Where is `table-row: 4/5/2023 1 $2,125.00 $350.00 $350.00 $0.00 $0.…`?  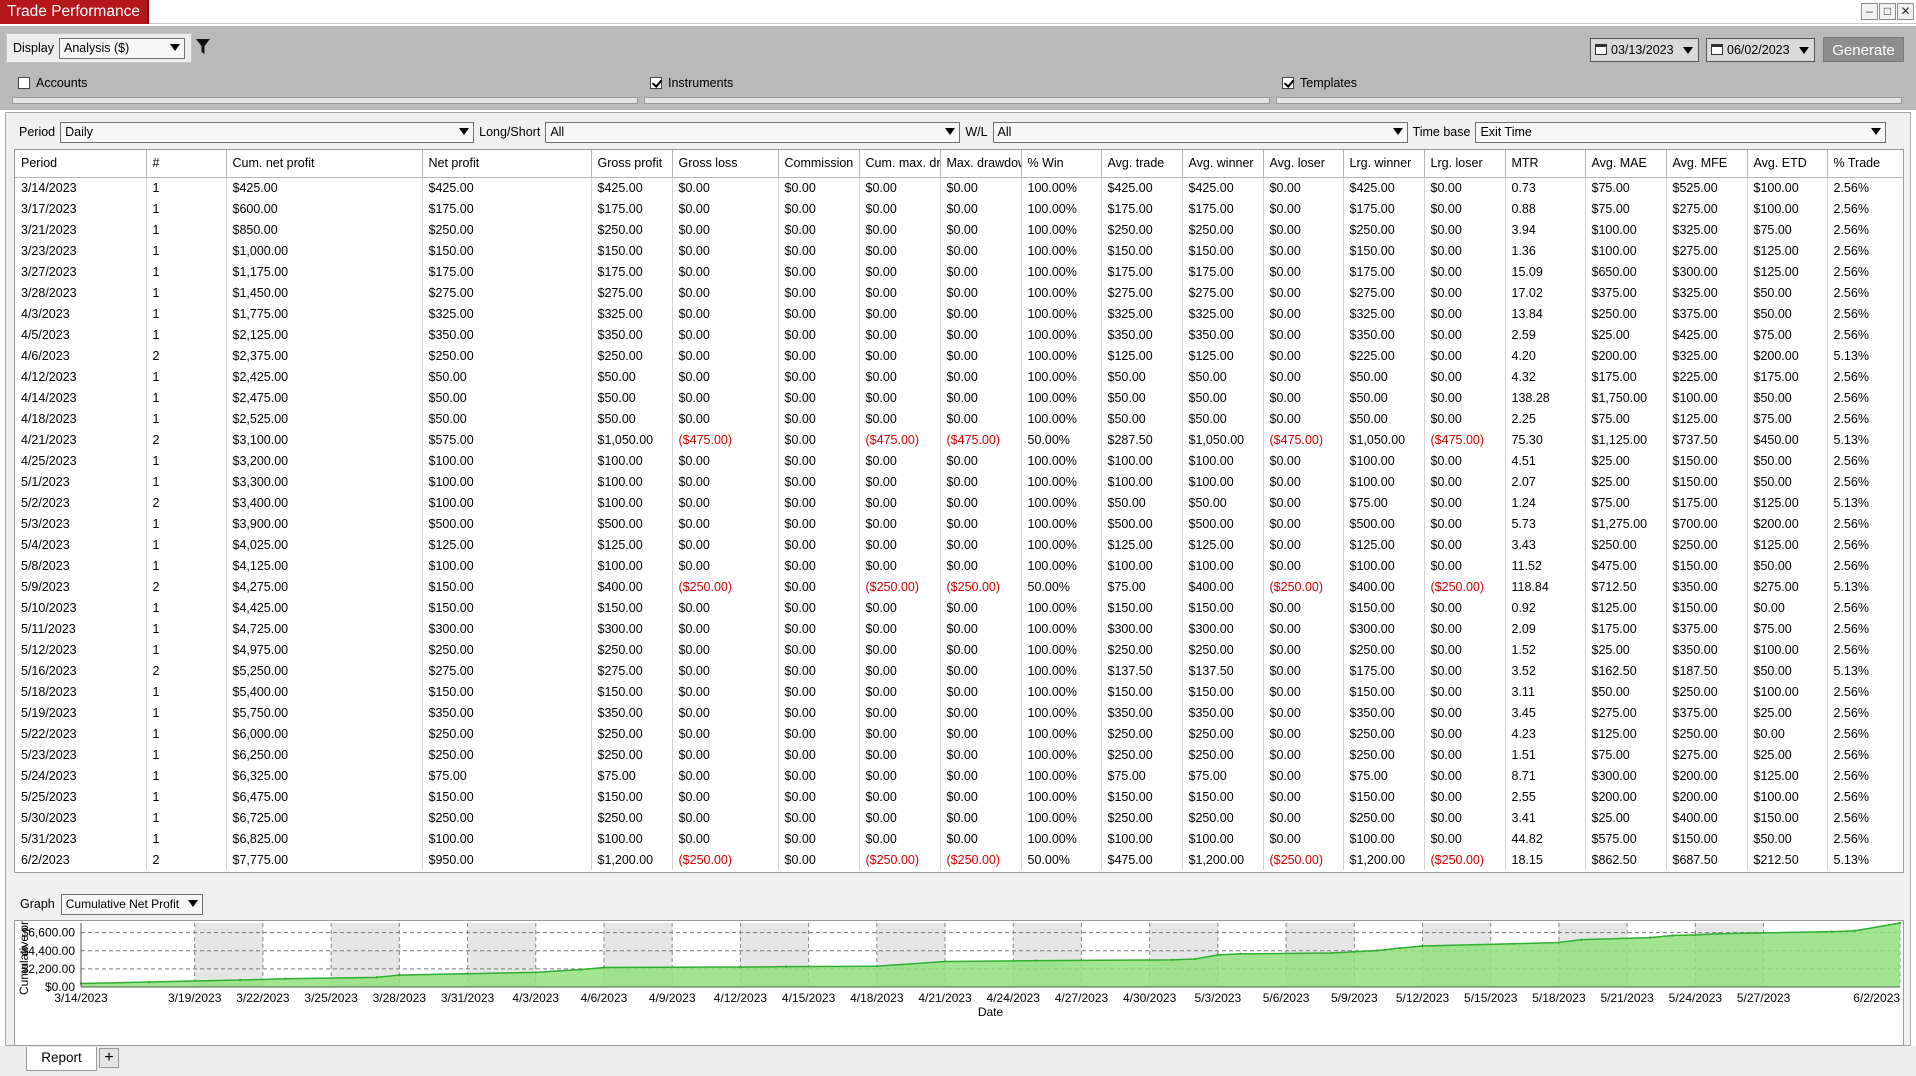 table-row: 4/5/2023 1 $2,125.00 $350.00 $350.00 $0.00 $0.… is located at coordinates (959, 334).